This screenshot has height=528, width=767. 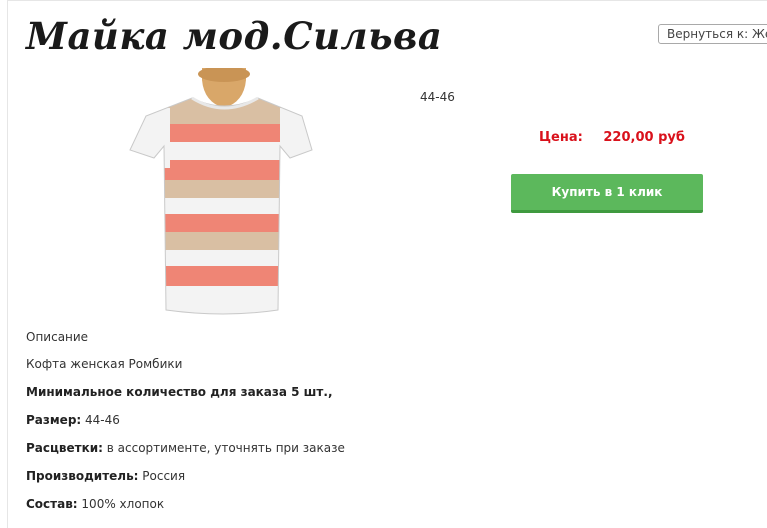 I want to click on colors-label: Расцветки:, so click(x=64, y=448).